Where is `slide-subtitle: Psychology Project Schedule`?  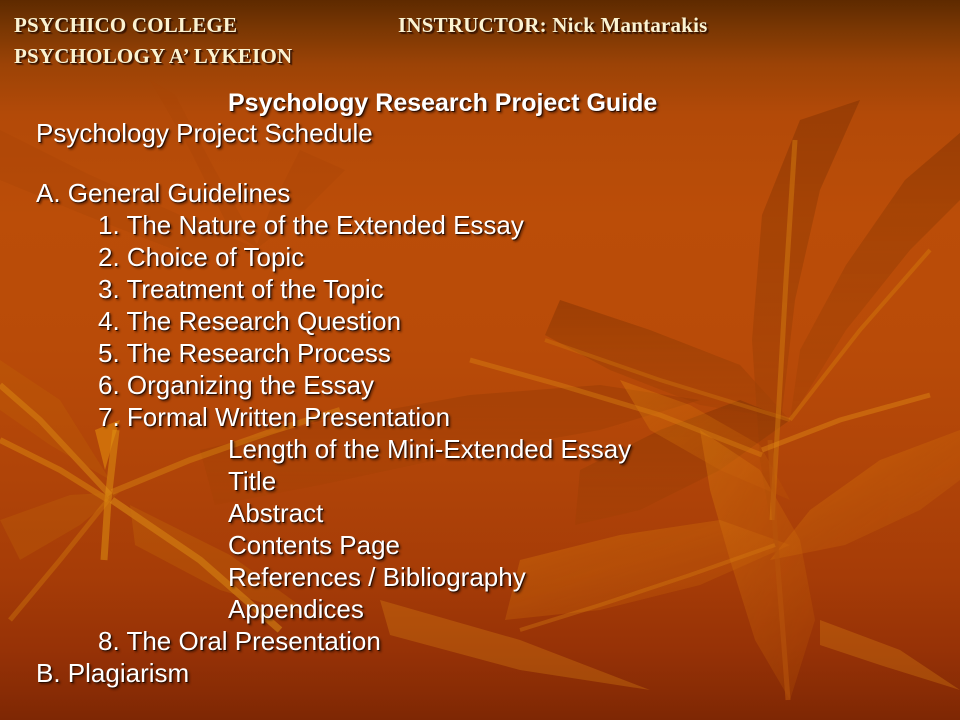 slide-subtitle: Psychology Project Schedule is located at coordinates (204, 133).